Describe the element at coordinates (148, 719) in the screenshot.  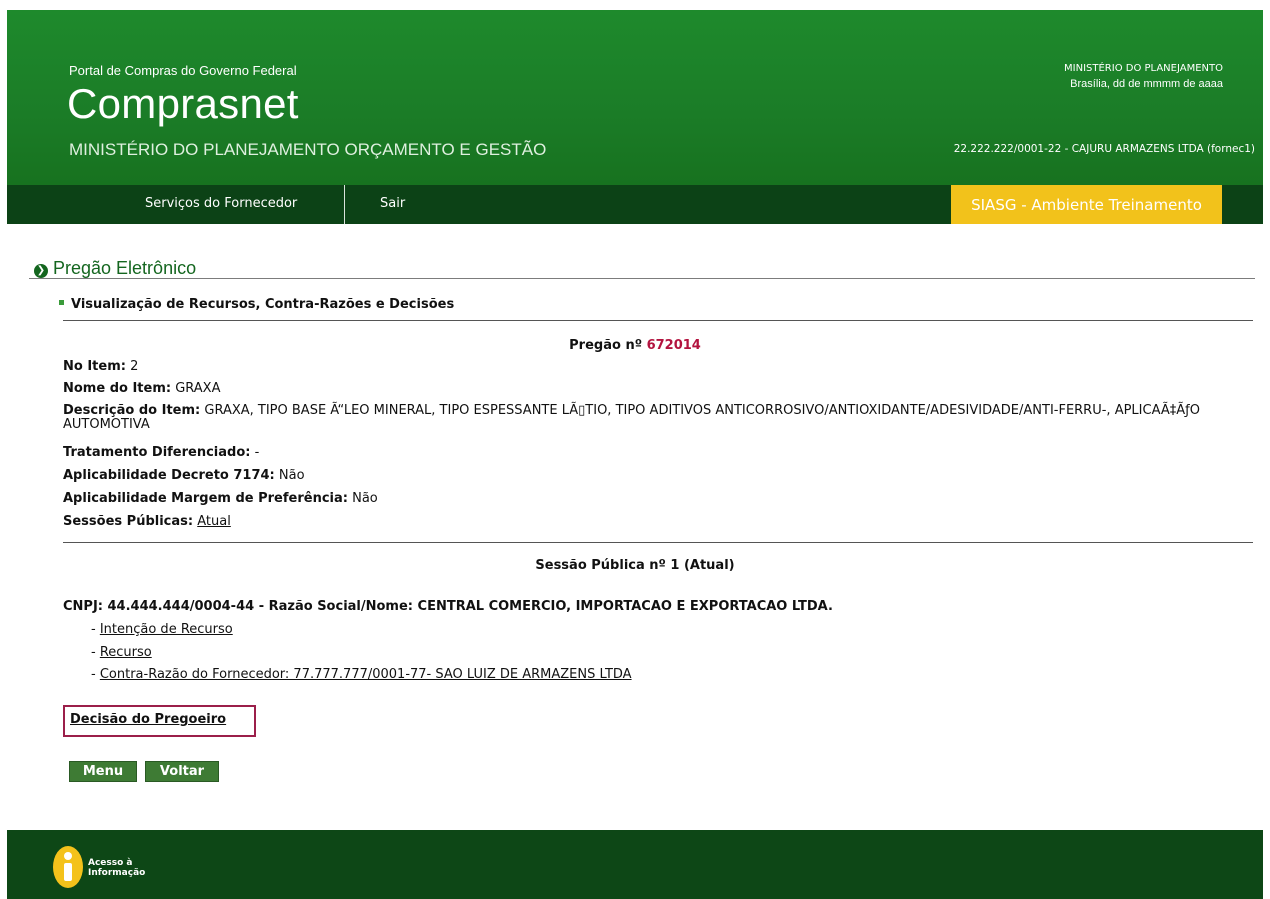
I see `decisao-pregoeiro-link: Decisão do Pregoeiro` at that location.